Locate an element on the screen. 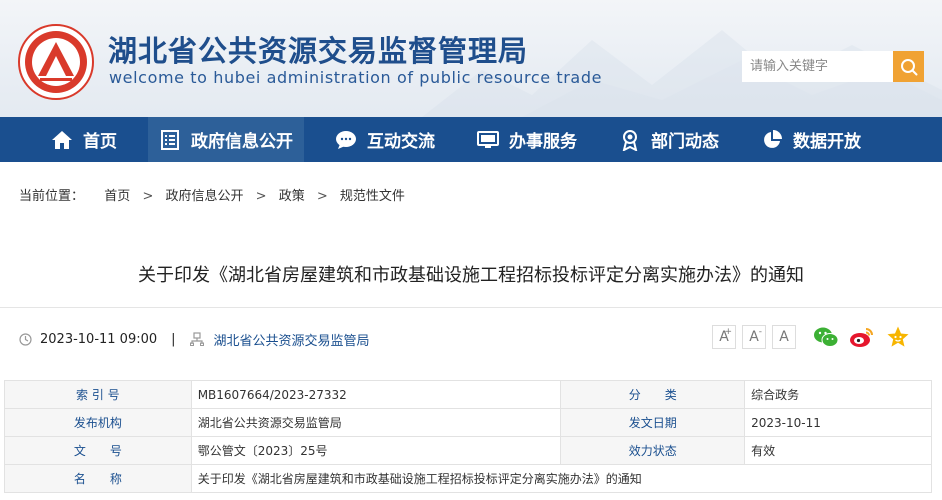 Image resolution: width=942 pixels, height=500 pixels. breadcrumb-prefix: 当前位置： is located at coordinates (52, 196).